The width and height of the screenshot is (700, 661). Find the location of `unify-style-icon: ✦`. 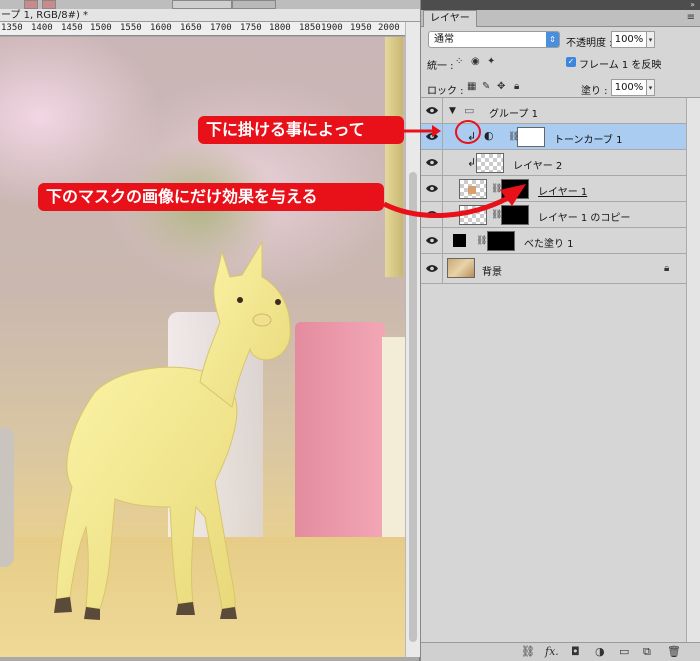

unify-style-icon: ✦ is located at coordinates (491, 62).